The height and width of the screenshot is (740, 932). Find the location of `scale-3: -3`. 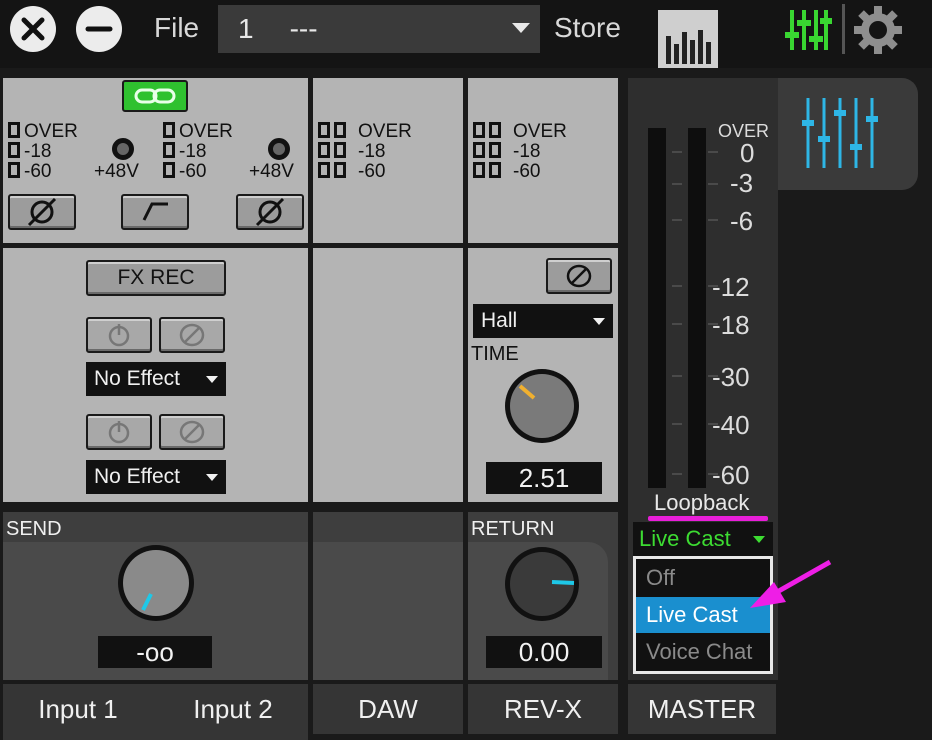

scale-3: -3 is located at coordinates (742, 183).